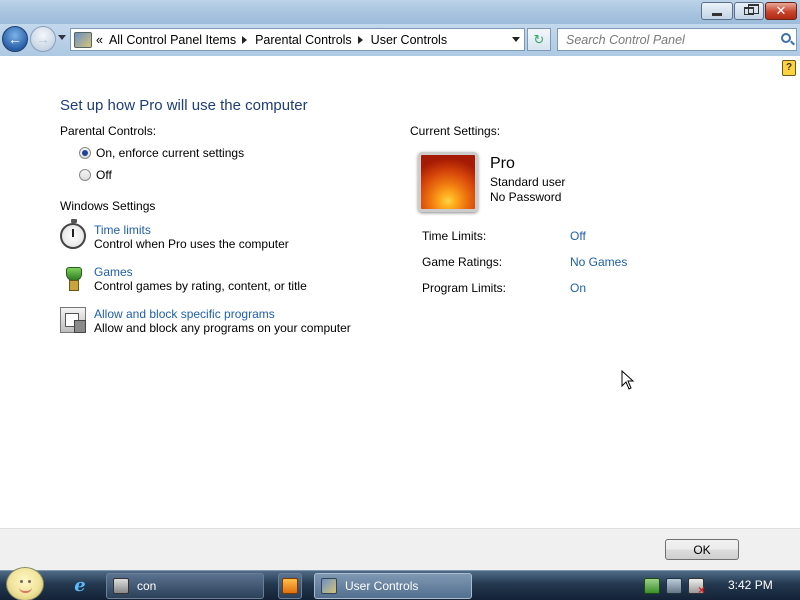  I want to click on volume-muted-icon, so click(696, 587).